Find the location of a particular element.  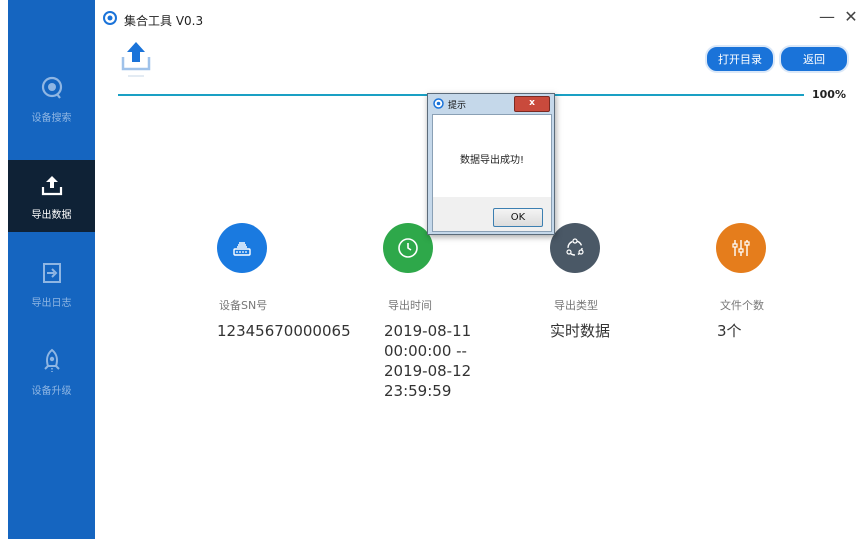

sidebar-item-export-data: 导出数据 is located at coordinates (51, 196).